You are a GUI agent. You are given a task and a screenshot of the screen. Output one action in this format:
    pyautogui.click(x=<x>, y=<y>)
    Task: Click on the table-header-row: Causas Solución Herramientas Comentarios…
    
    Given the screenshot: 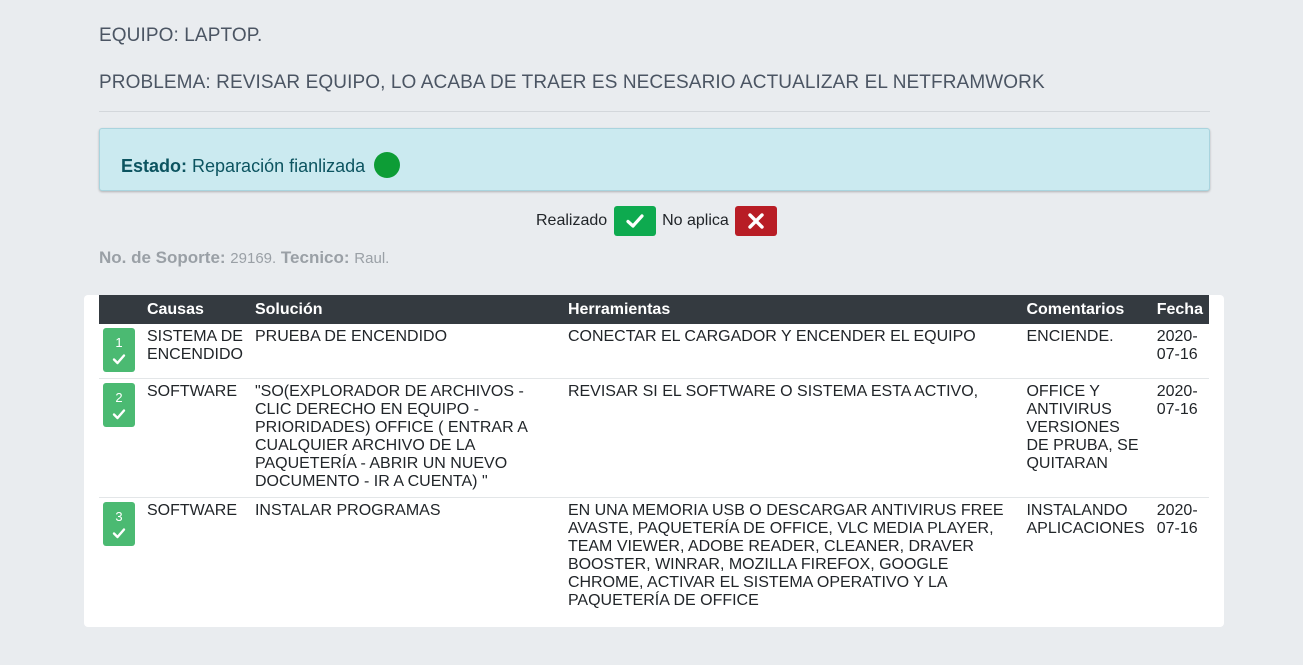 What is the action you would take?
    pyautogui.click(x=654, y=309)
    